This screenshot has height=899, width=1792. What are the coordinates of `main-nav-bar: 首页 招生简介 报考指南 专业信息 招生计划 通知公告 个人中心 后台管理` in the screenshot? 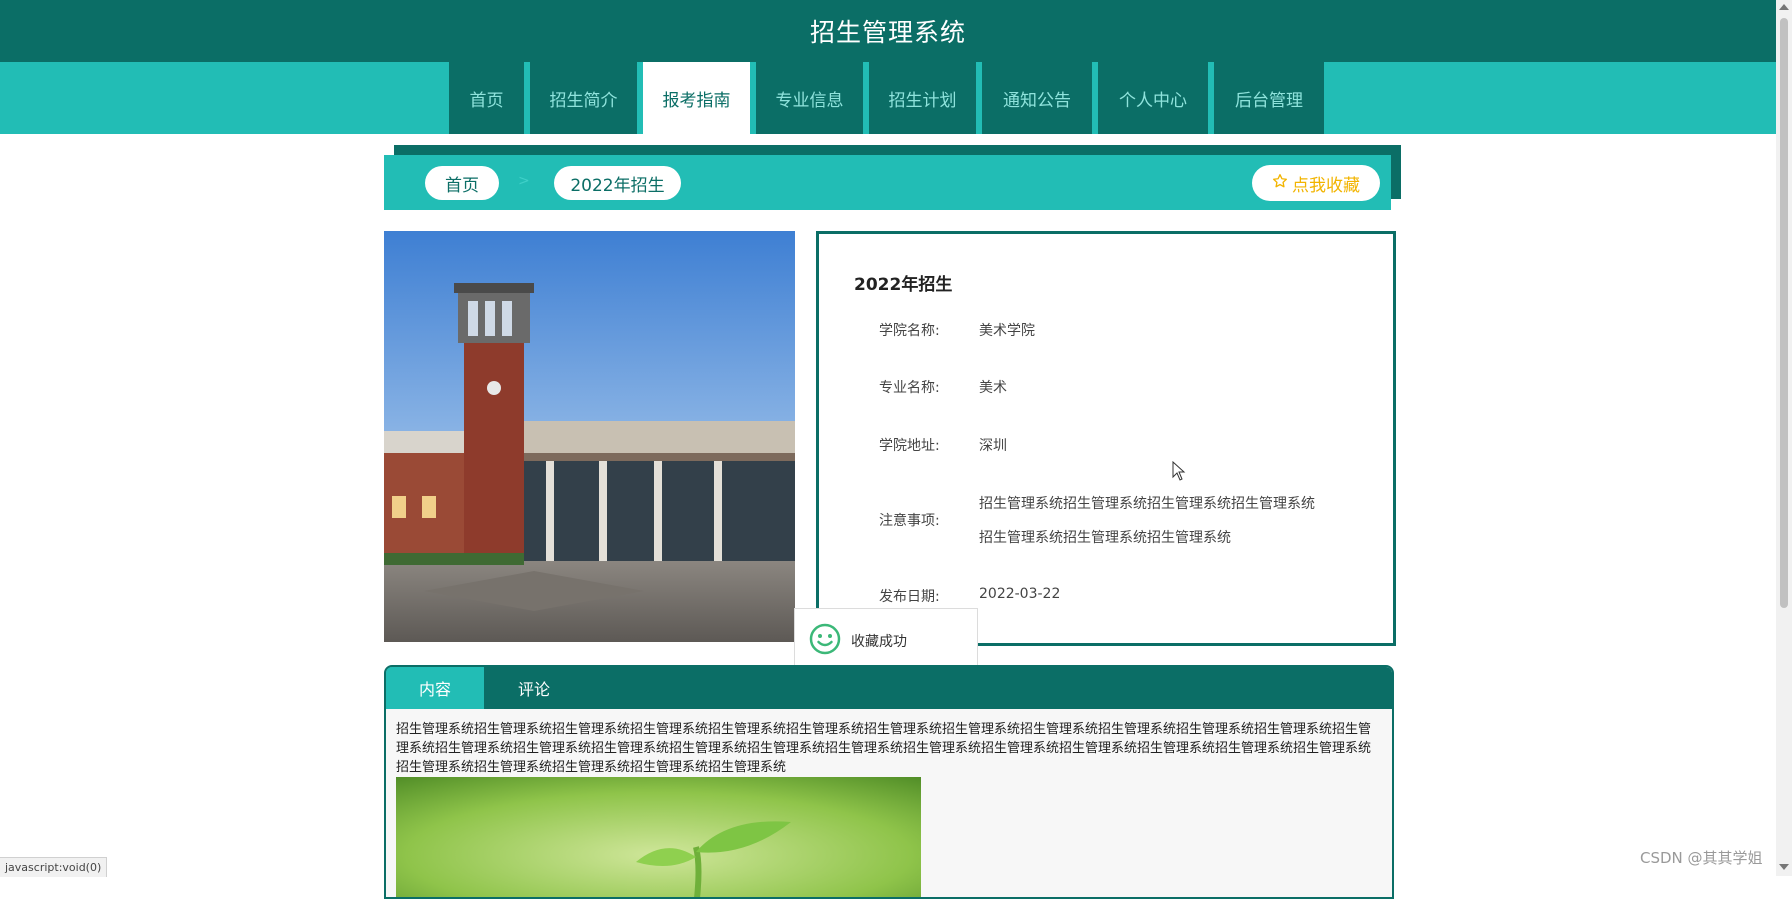 It's located at (888, 98).